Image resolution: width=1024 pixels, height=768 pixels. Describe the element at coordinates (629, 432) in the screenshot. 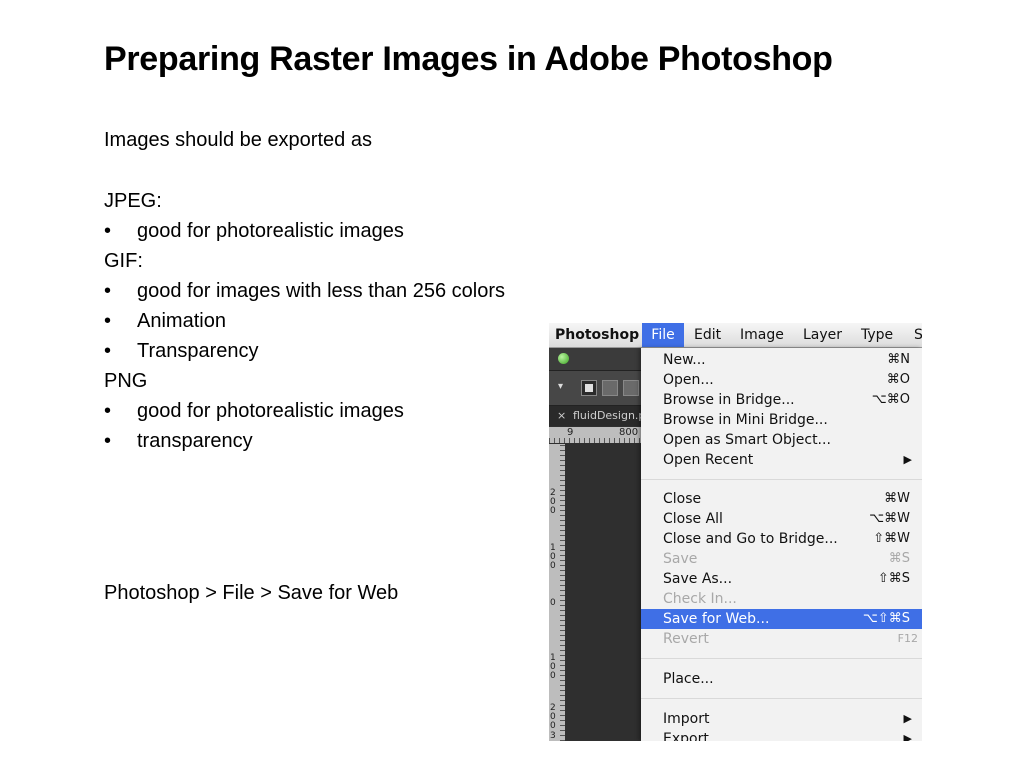

I see `ruler-label: 800` at that location.